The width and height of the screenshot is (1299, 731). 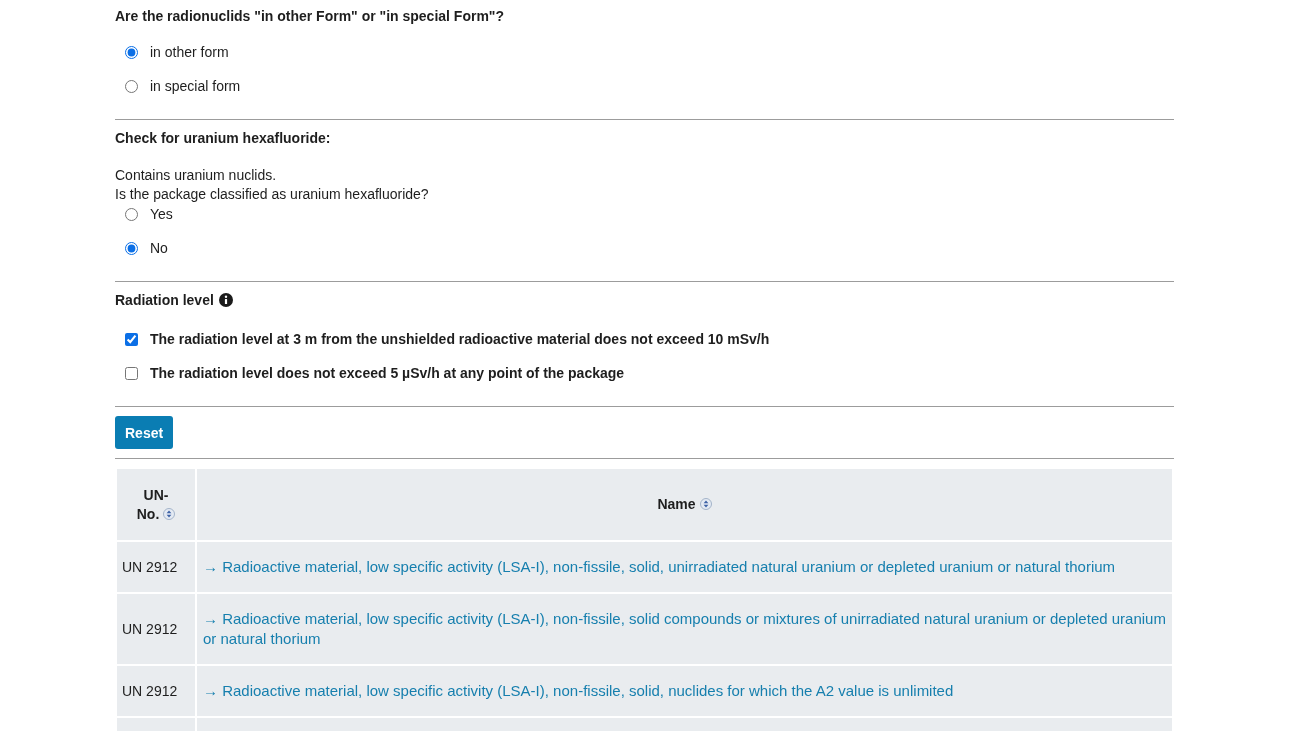 What do you see at coordinates (225, 300) in the screenshot?
I see `info-icon` at bounding box center [225, 300].